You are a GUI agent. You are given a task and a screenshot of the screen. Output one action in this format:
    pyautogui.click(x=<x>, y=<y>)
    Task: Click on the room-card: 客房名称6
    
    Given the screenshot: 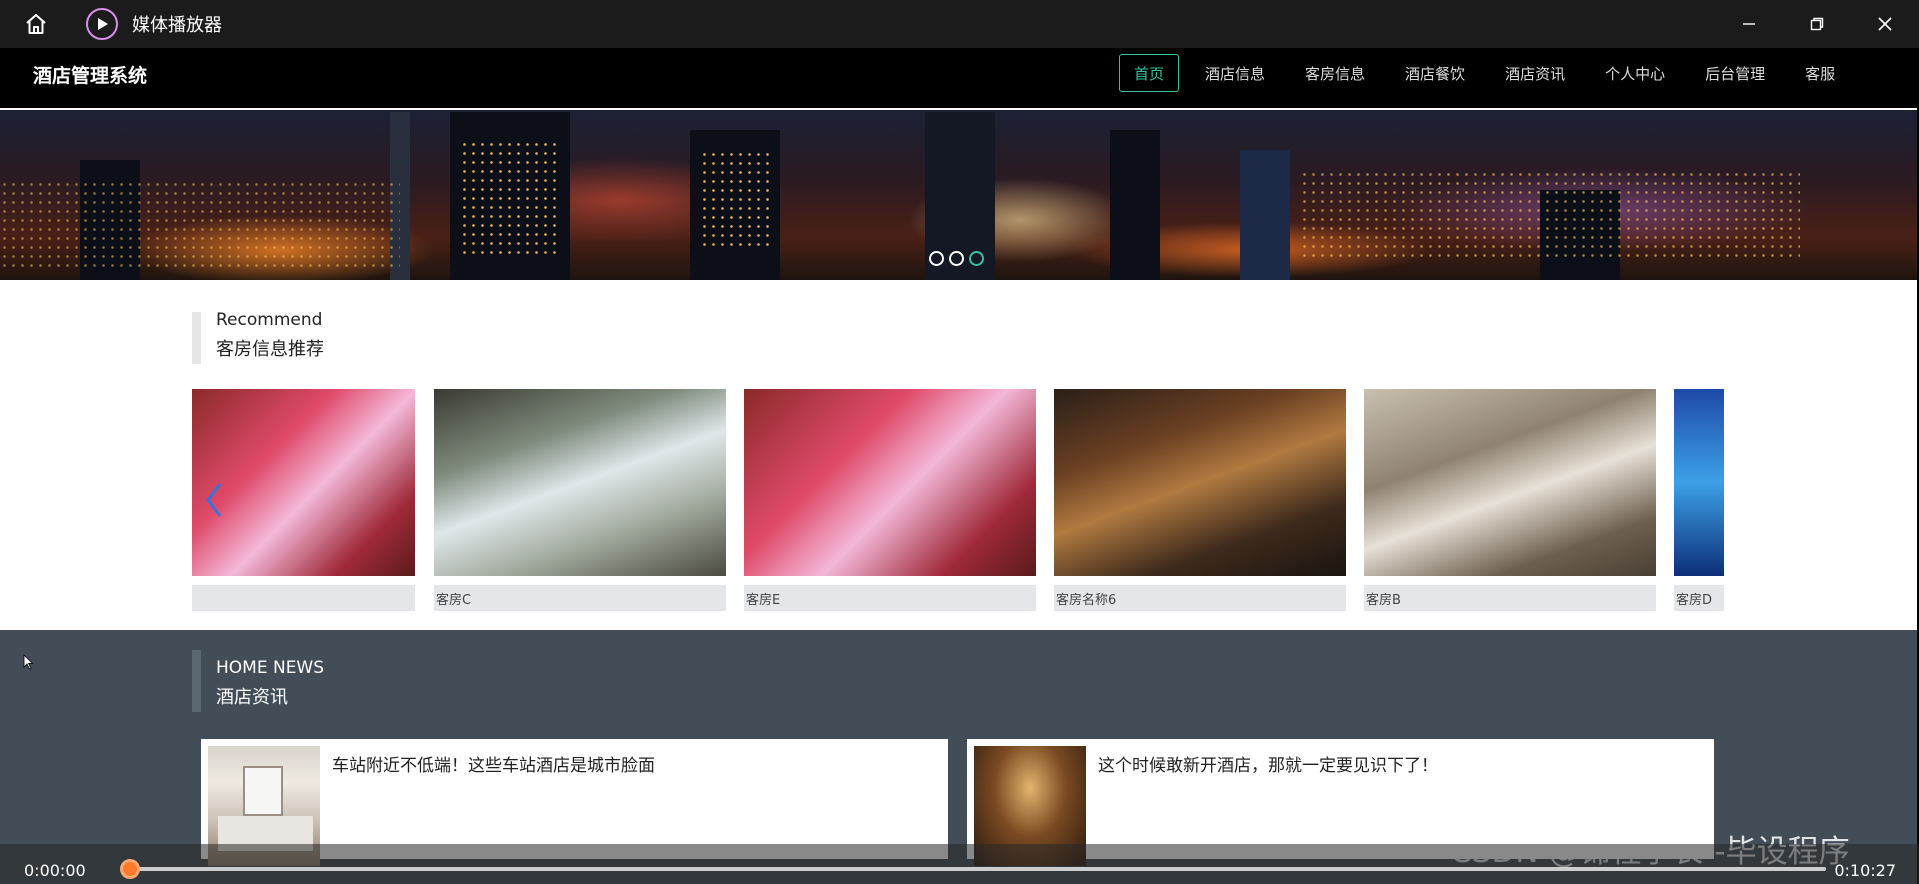 What is the action you would take?
    pyautogui.click(x=1200, y=504)
    